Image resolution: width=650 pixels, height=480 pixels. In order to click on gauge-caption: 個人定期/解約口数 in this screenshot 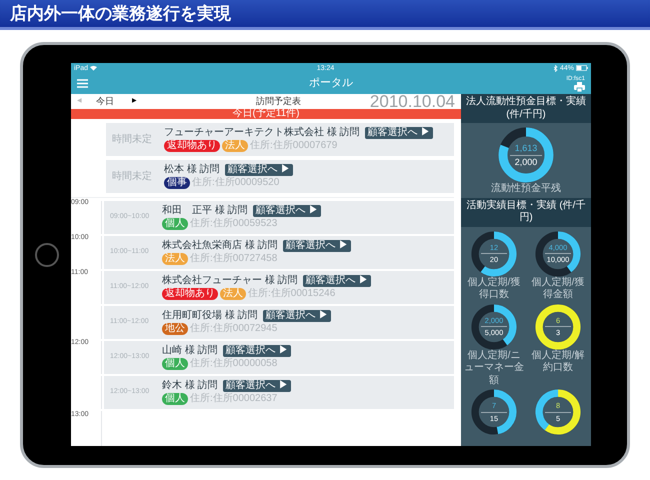, I will do `click(558, 362)`.